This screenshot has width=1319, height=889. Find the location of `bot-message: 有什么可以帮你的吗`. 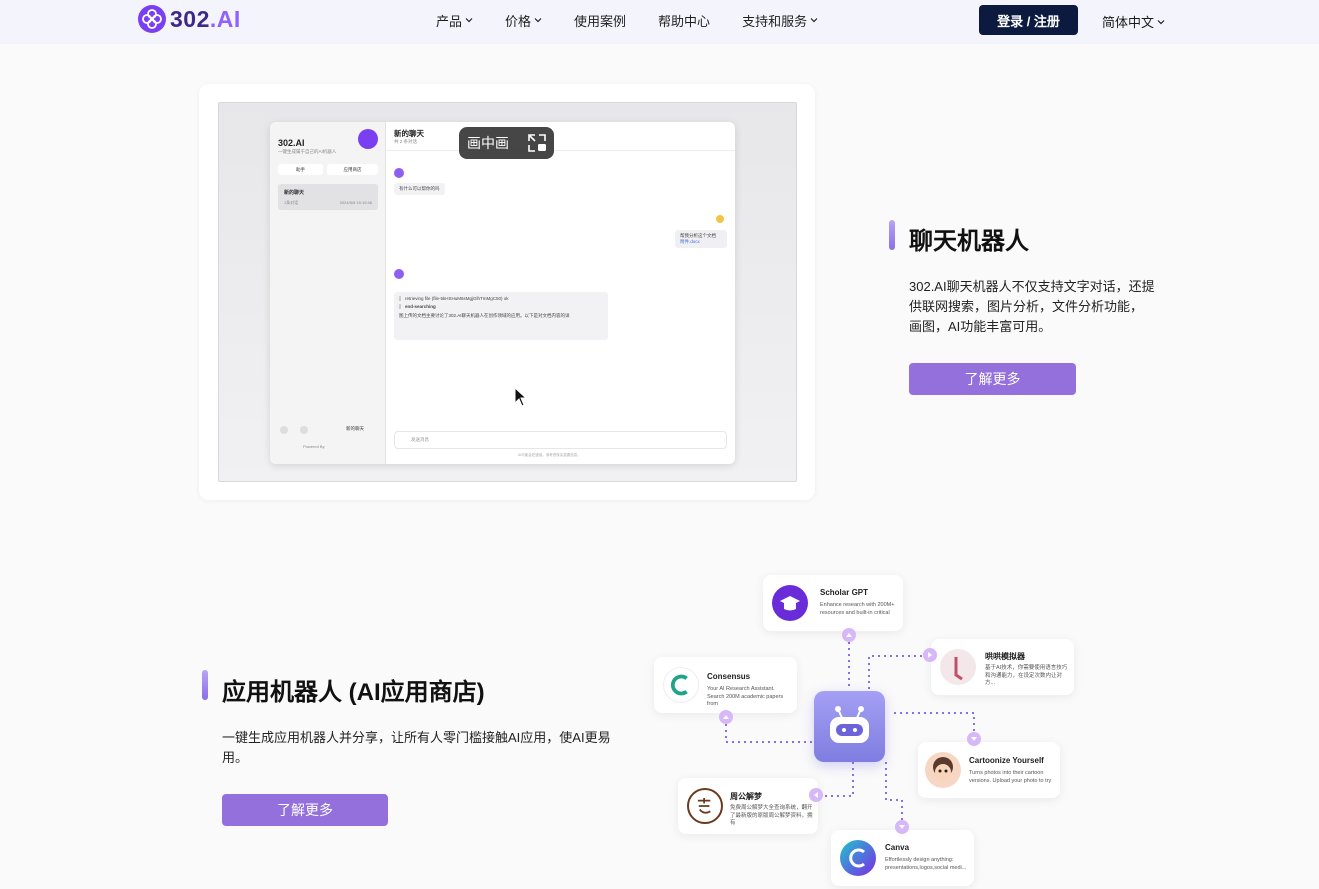

bot-message: 有什么可以帮你的吗 is located at coordinates (419, 189).